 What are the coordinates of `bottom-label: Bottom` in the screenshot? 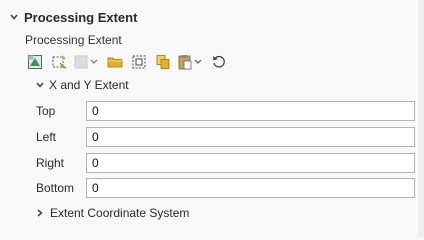 It's located at (55, 188).